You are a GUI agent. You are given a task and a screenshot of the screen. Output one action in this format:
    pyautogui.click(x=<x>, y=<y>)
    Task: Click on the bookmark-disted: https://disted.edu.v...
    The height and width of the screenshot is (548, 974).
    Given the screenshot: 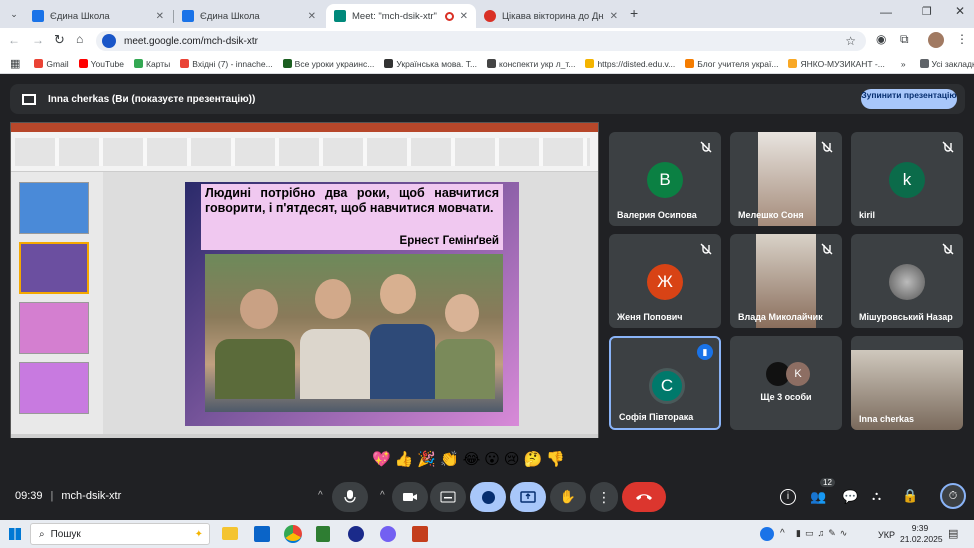 What is the action you would take?
    pyautogui.click(x=630, y=64)
    